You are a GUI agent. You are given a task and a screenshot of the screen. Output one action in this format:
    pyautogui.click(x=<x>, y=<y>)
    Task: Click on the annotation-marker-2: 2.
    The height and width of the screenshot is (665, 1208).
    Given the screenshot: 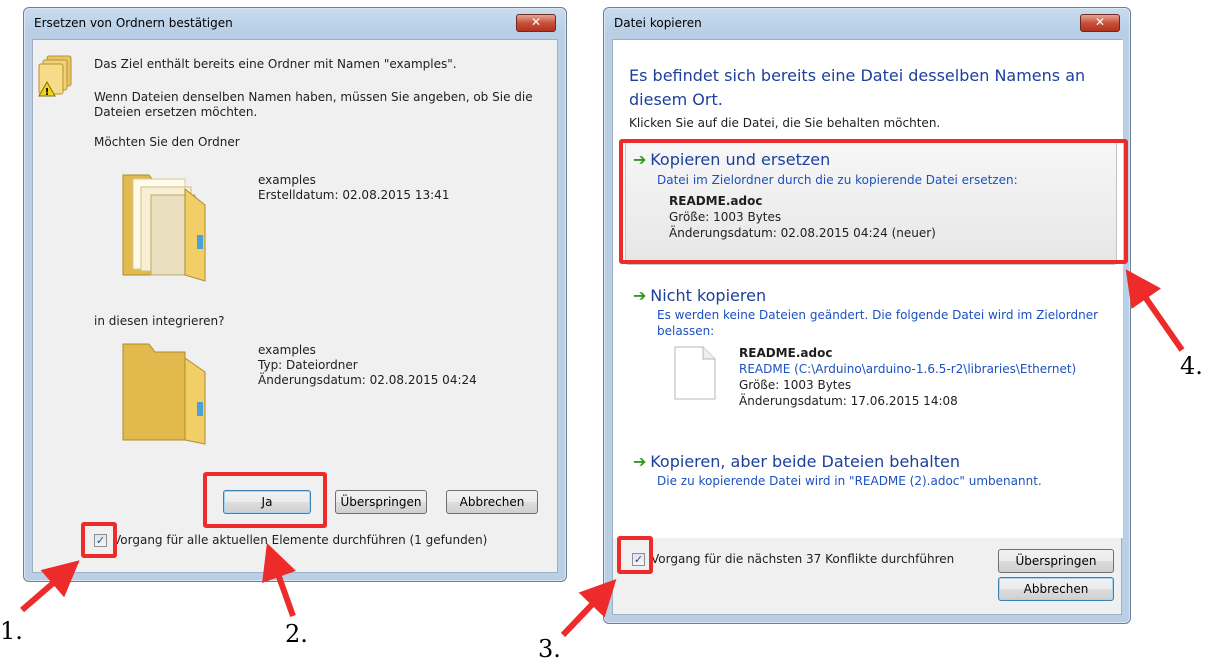 What is the action you would take?
    pyautogui.click(x=296, y=634)
    